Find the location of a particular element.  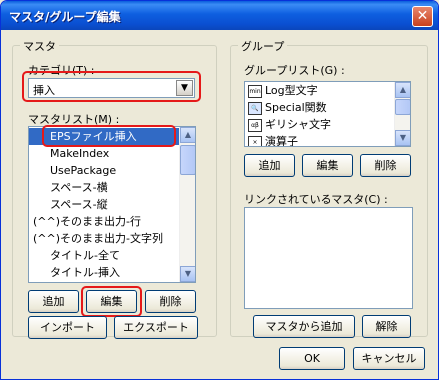

list-item: スペース-横 is located at coordinates (104, 187).